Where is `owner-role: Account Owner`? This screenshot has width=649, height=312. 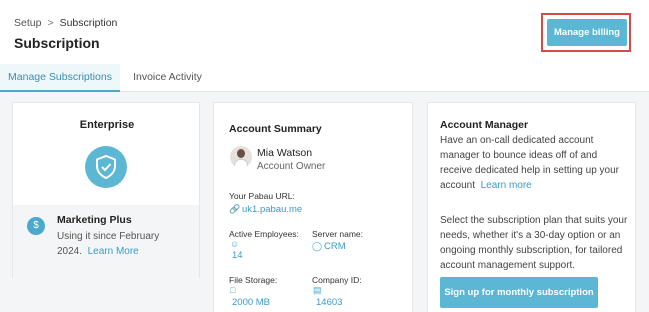 owner-role: Account Owner is located at coordinates (291, 166).